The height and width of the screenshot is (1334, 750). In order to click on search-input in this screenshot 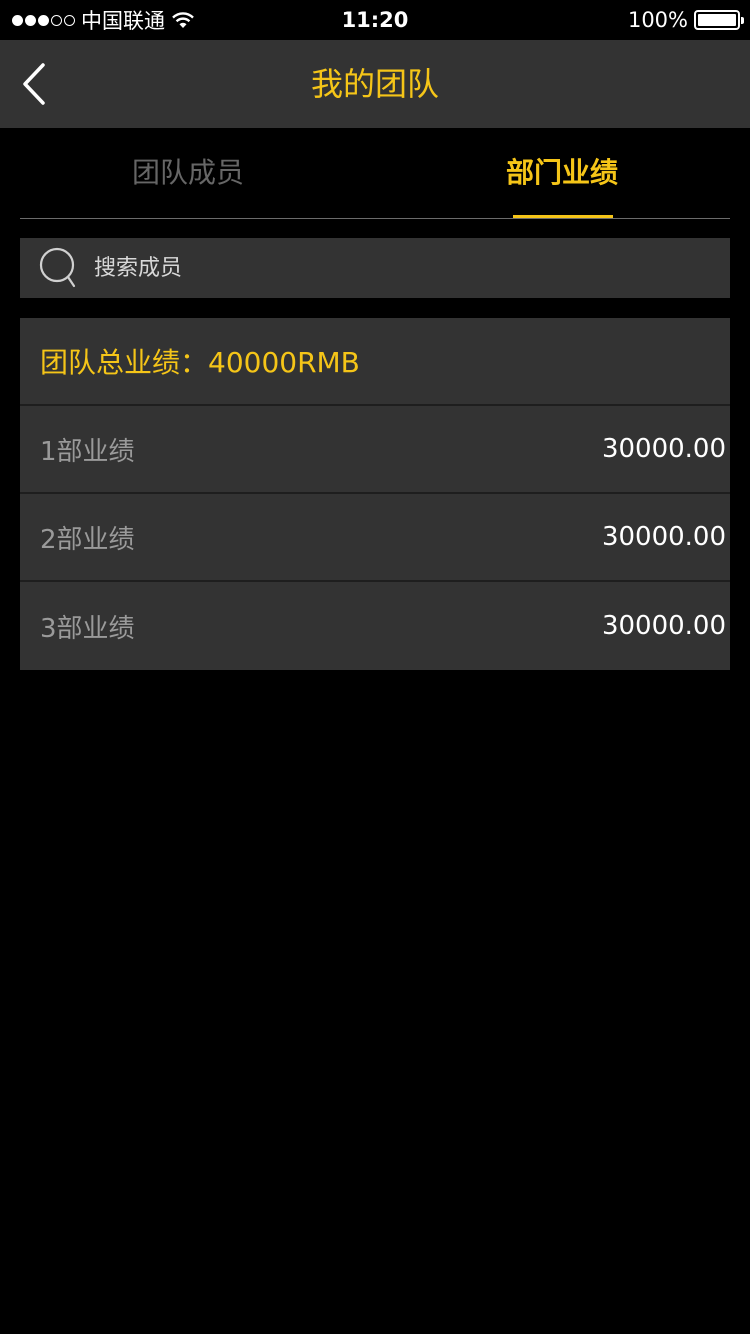, I will do `click(374, 268)`.